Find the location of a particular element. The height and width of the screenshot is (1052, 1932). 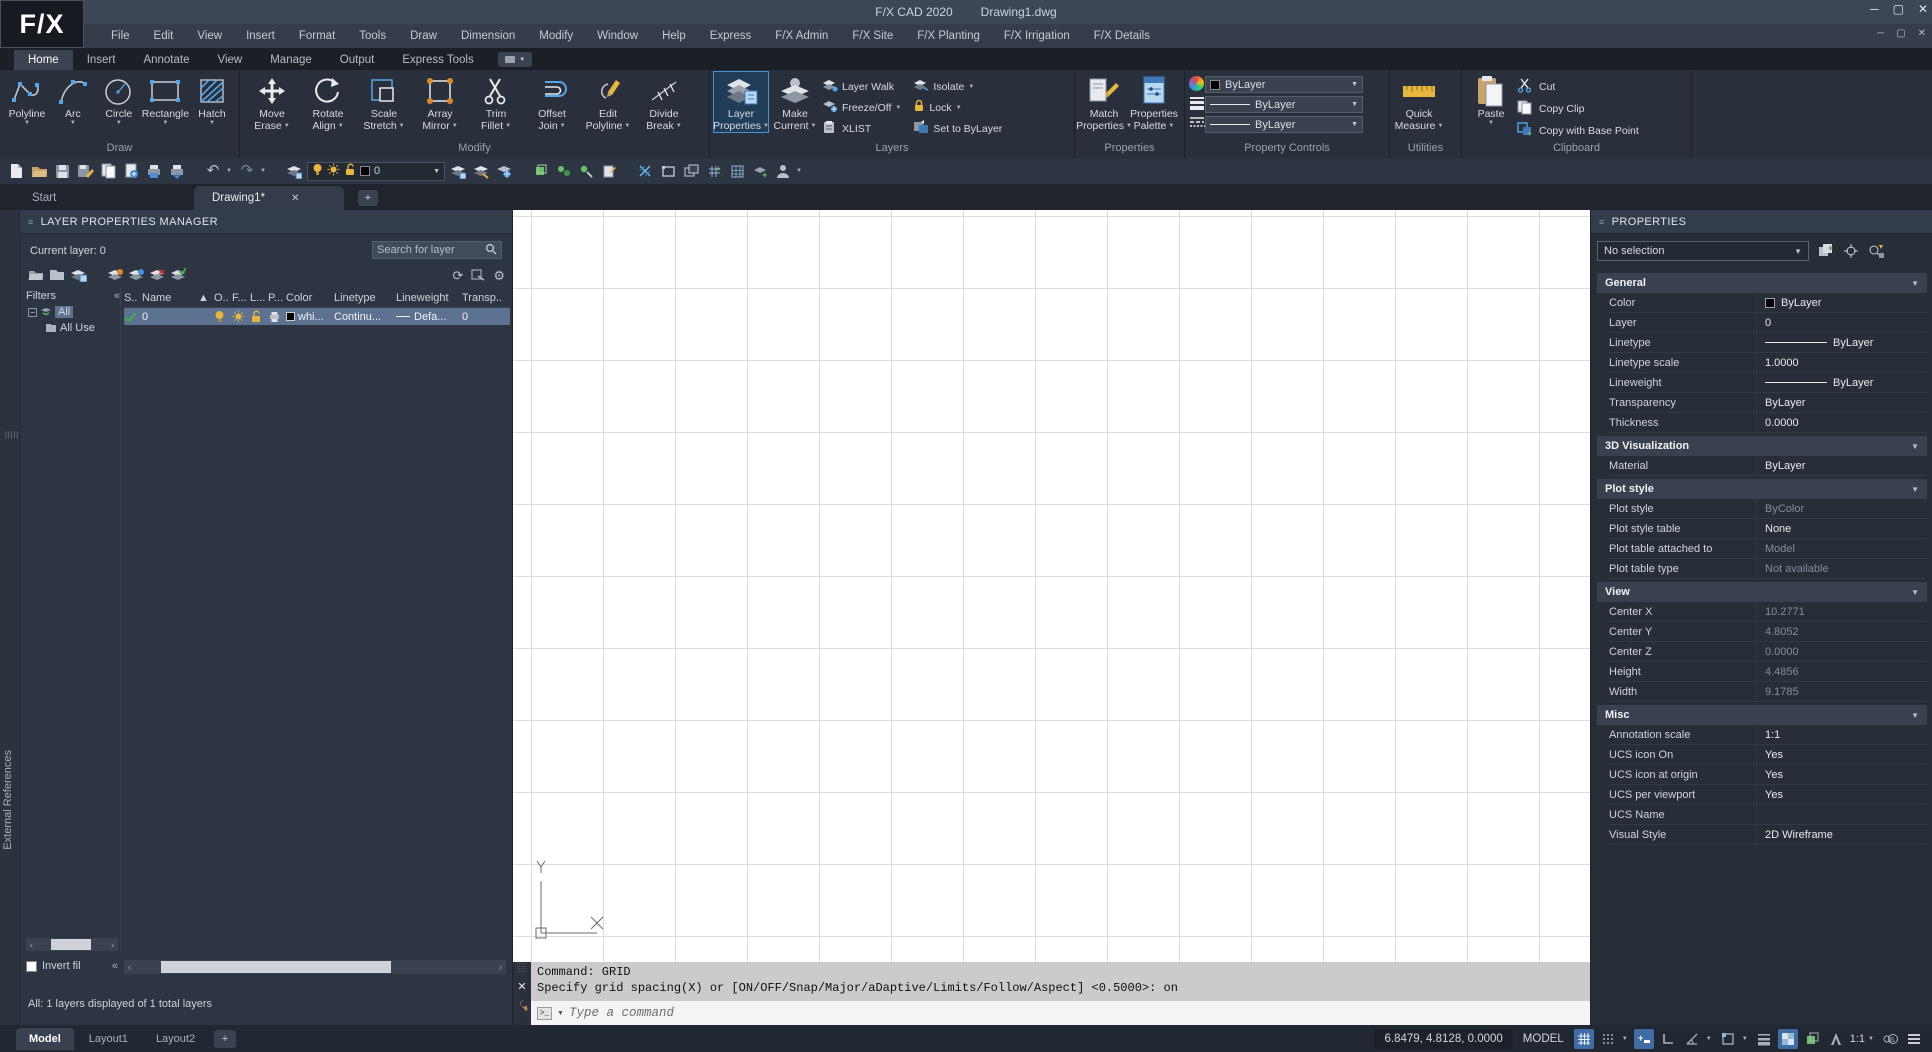

grid-display-icon is located at coordinates (1583, 1038).